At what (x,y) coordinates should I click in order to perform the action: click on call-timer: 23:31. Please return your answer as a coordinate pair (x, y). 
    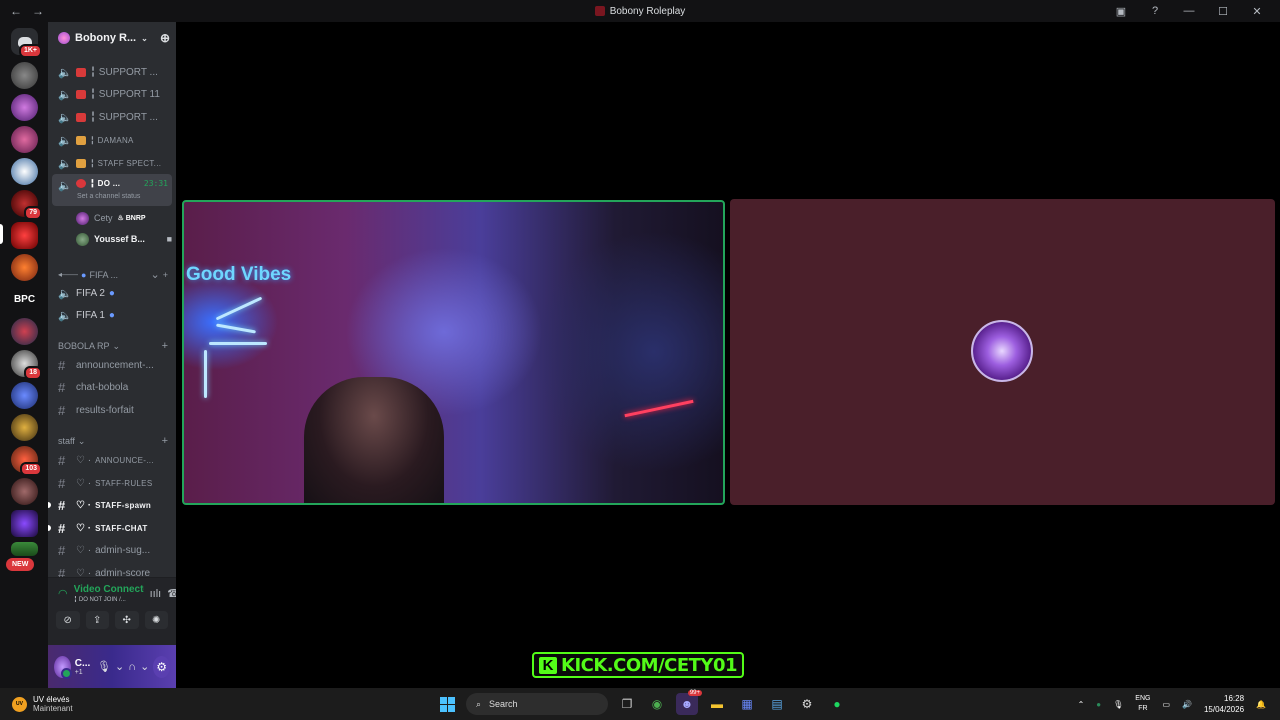
    Looking at the image, I should click on (155, 183).